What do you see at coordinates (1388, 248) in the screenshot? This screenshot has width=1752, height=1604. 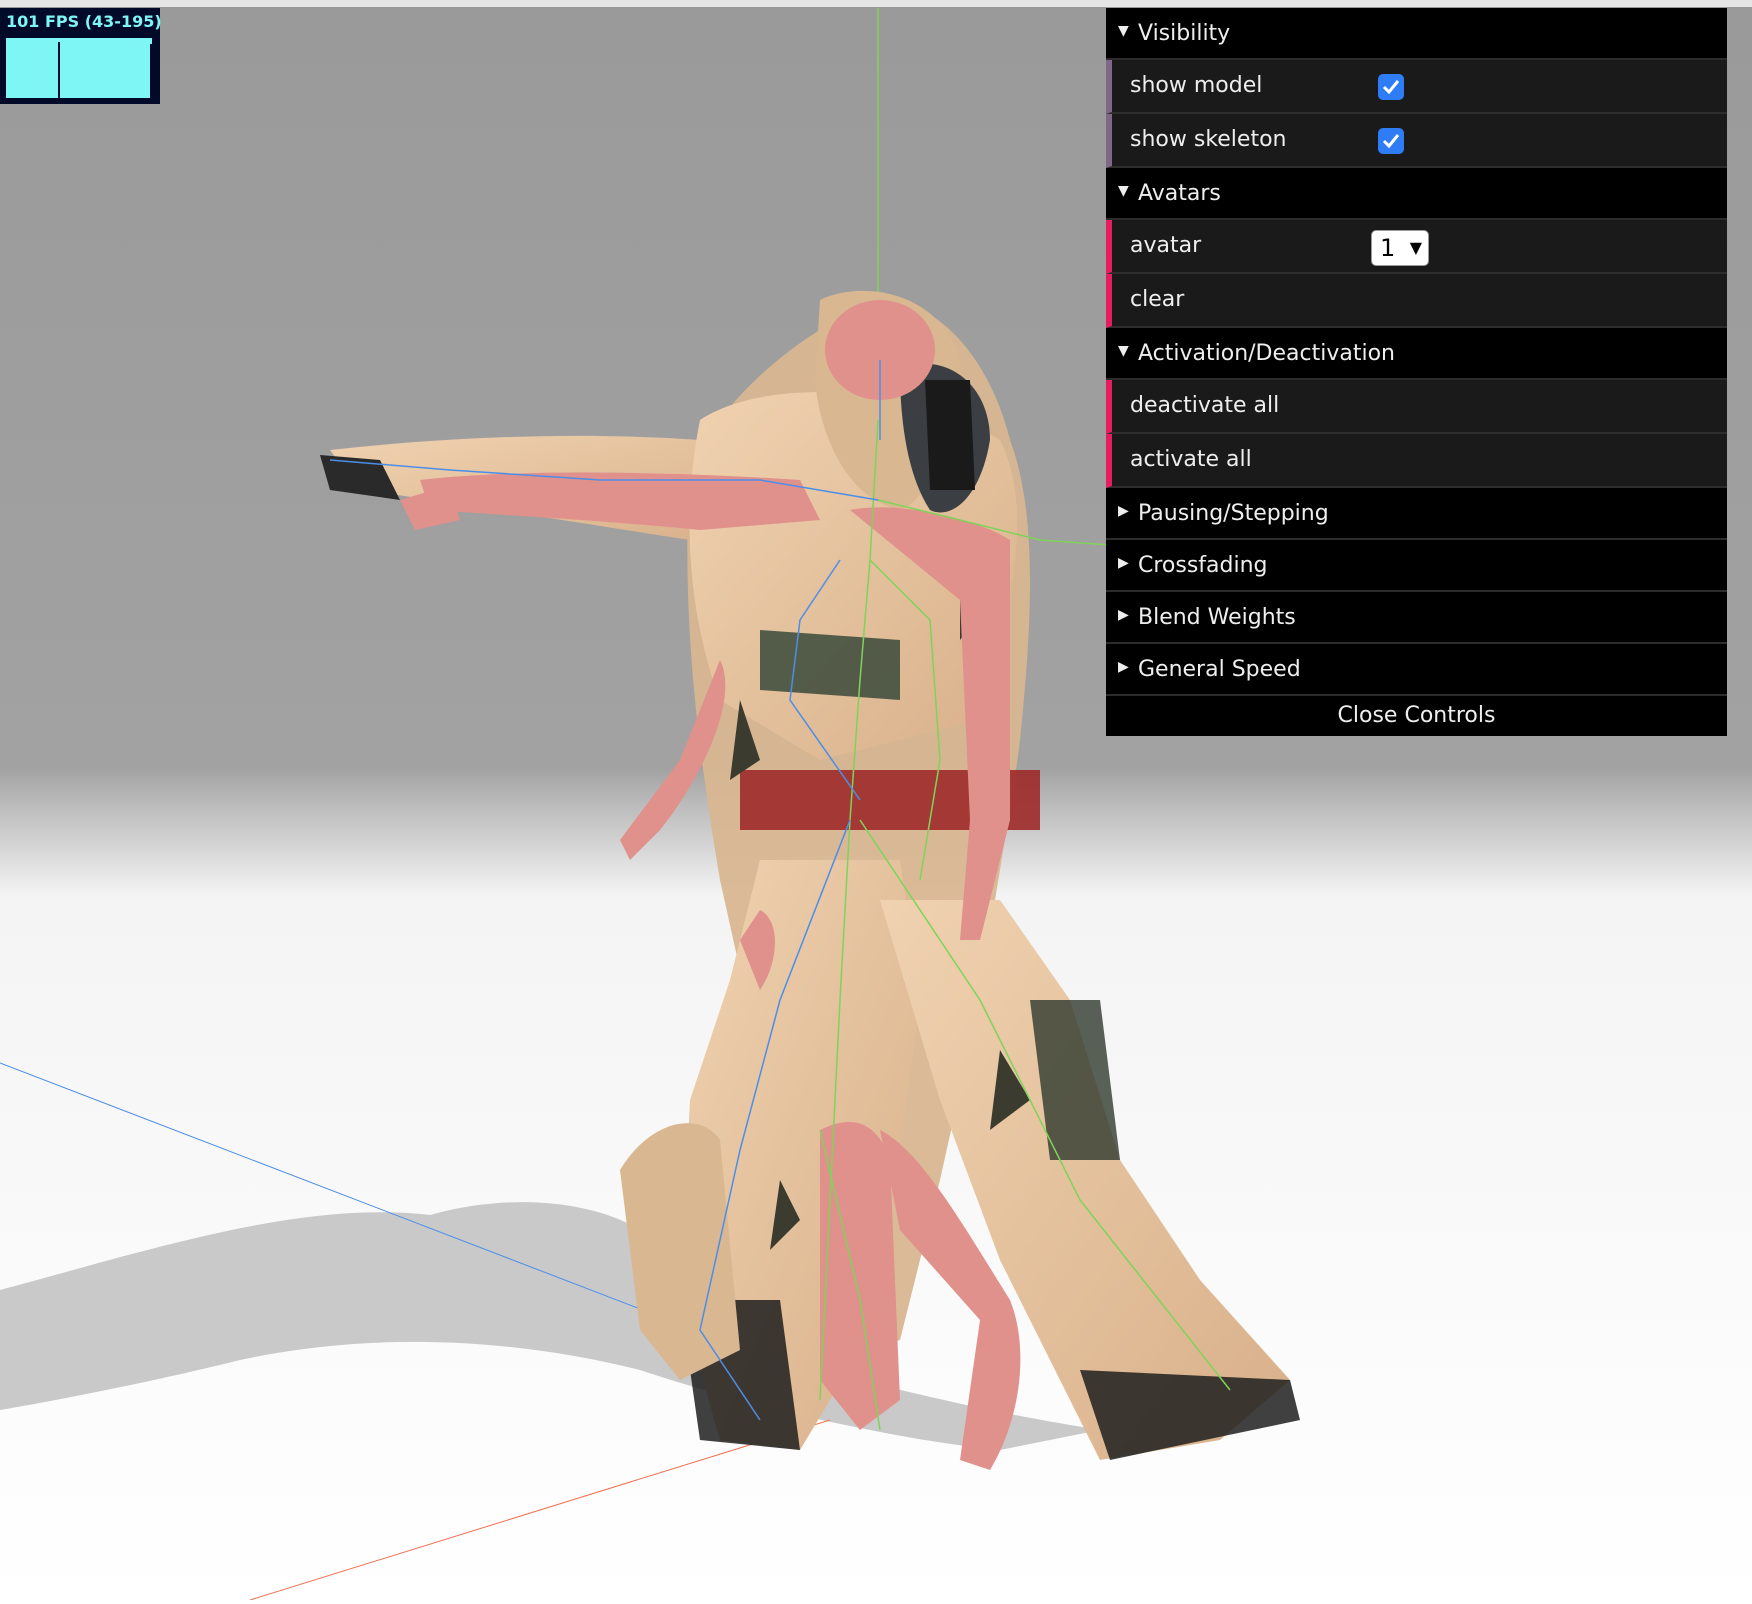 I see `avatar-select-value: 1` at bounding box center [1388, 248].